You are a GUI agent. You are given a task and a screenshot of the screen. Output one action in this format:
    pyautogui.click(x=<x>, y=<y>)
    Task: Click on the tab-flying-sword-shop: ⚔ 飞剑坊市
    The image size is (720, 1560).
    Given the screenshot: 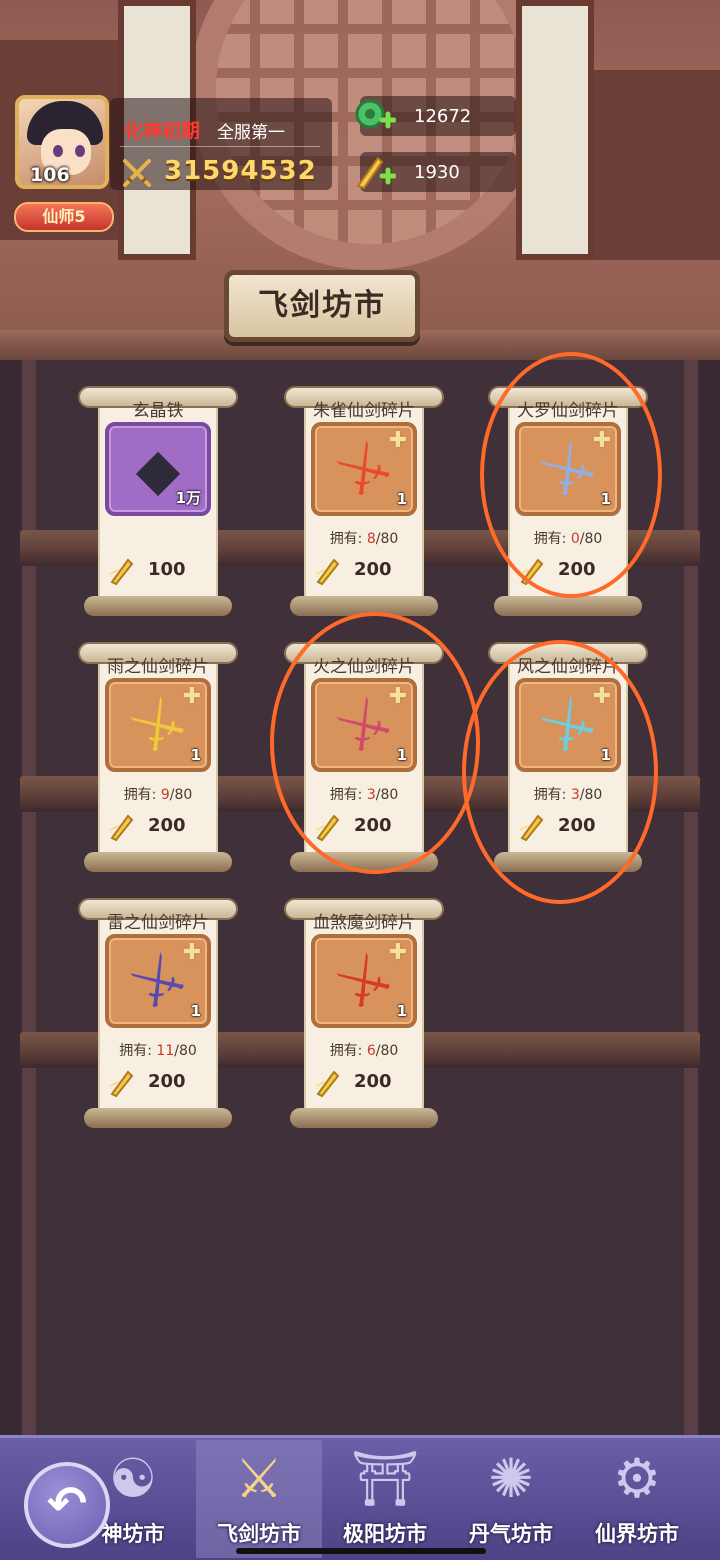 What is the action you would take?
    pyautogui.click(x=259, y=1499)
    